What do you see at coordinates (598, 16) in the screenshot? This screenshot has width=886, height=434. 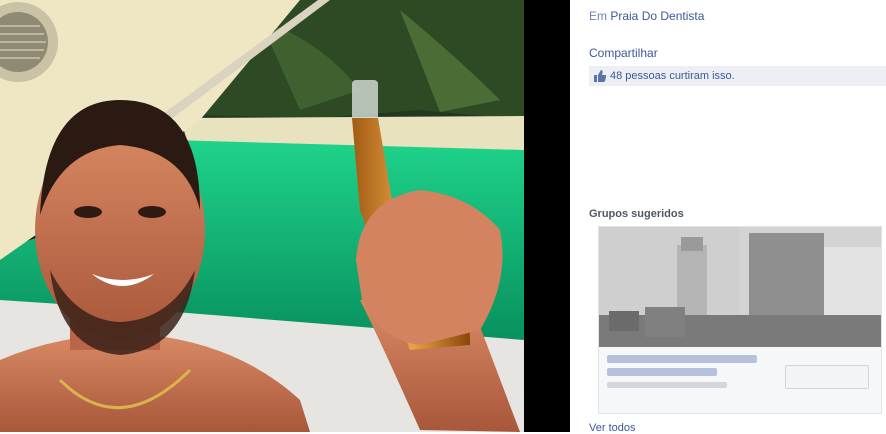 I see `location-prefix: Em` at bounding box center [598, 16].